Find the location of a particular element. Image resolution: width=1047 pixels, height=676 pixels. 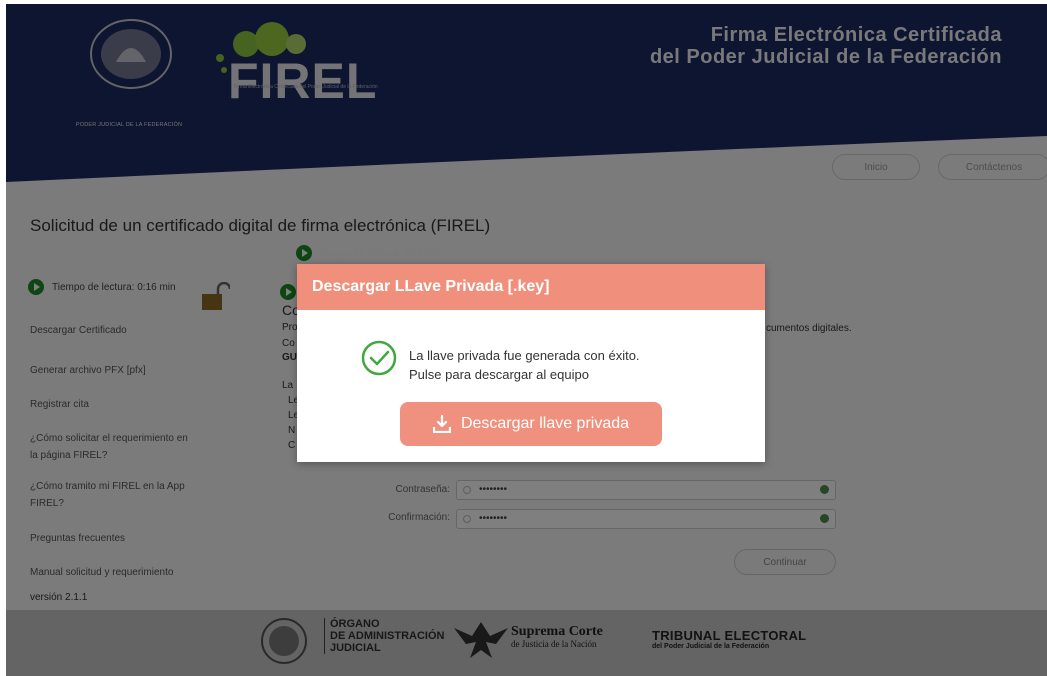

modal-message-line1: La llave privada fue generada con éxito. is located at coordinates (524, 355).